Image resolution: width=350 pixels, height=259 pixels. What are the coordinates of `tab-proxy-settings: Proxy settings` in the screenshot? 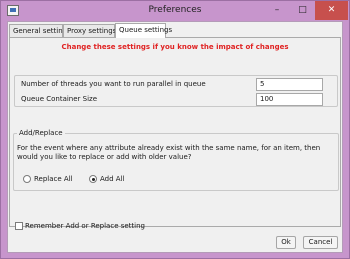 It's located at (89, 30).